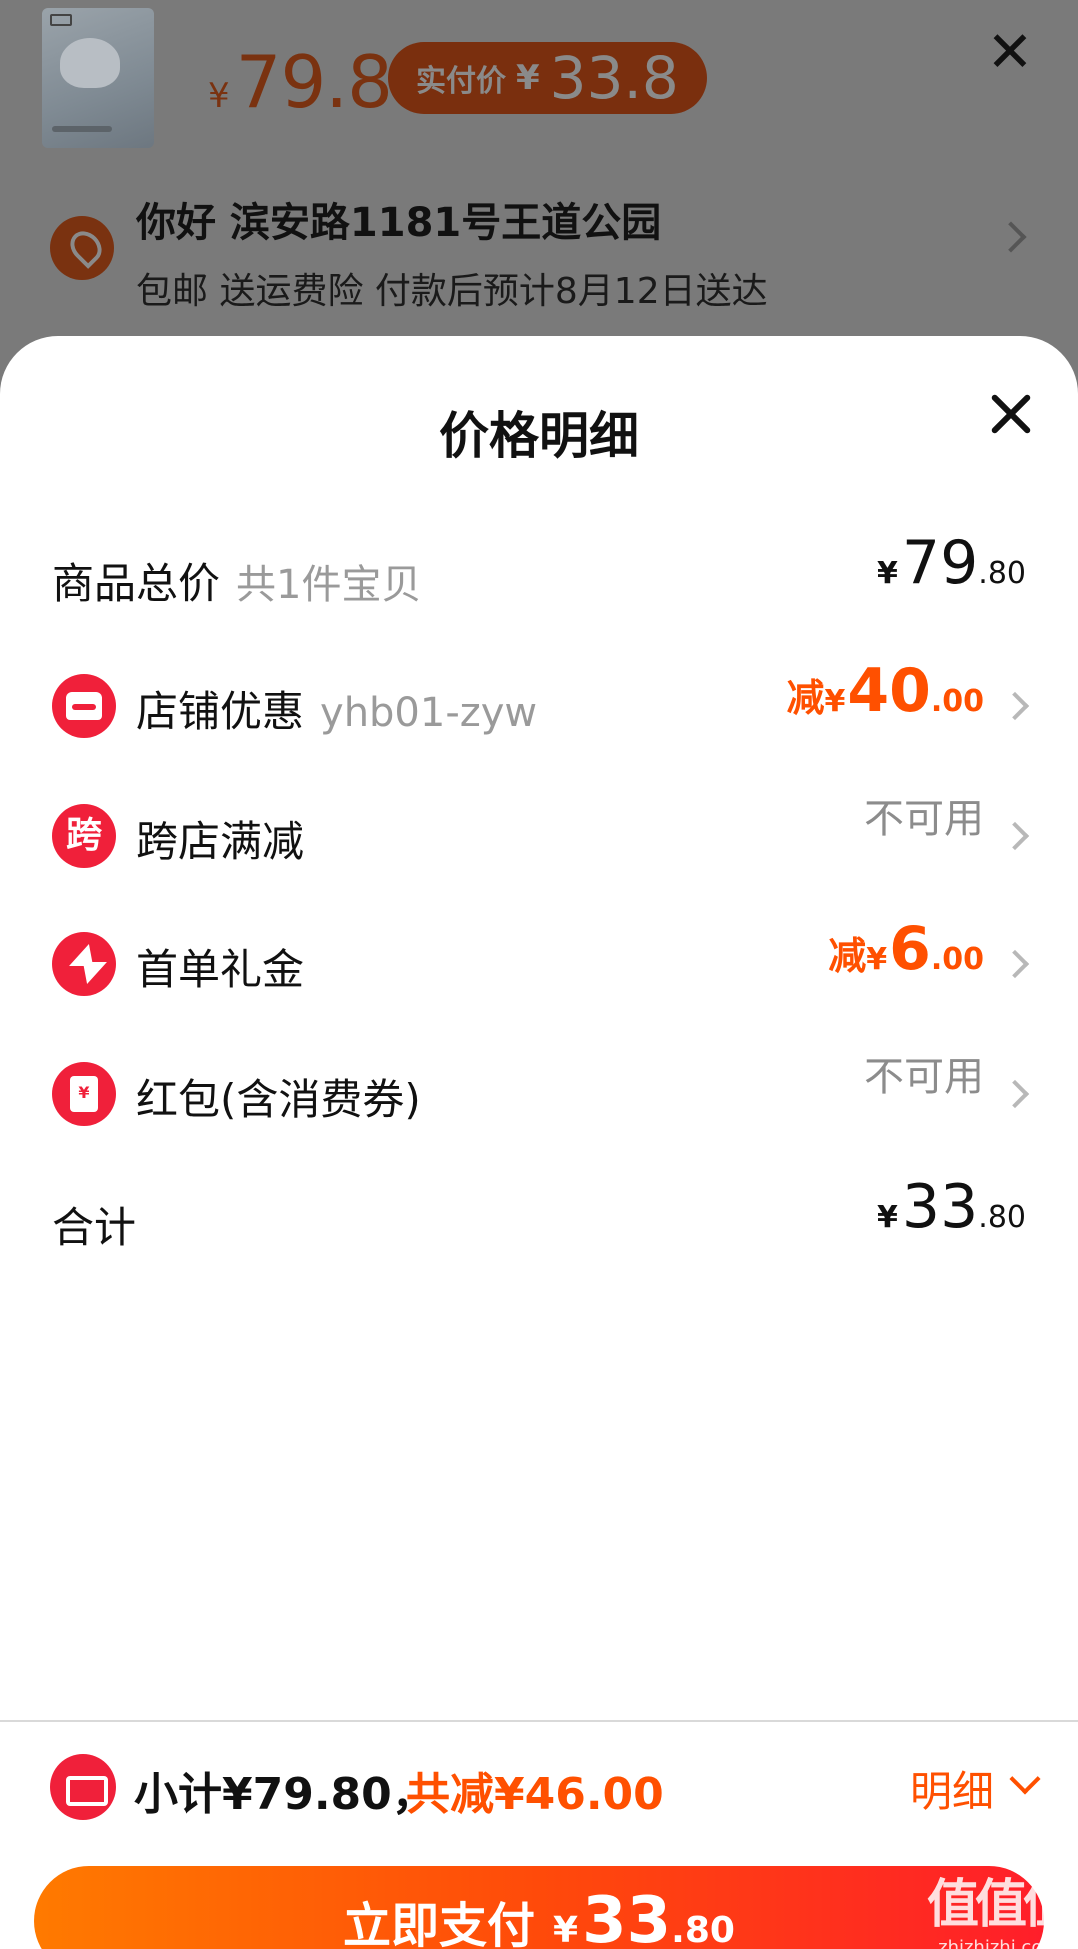 This screenshot has width=1078, height=1949. What do you see at coordinates (398, 219) in the screenshot?
I see `address-title: 你好 滨安路1181号王道公园` at bounding box center [398, 219].